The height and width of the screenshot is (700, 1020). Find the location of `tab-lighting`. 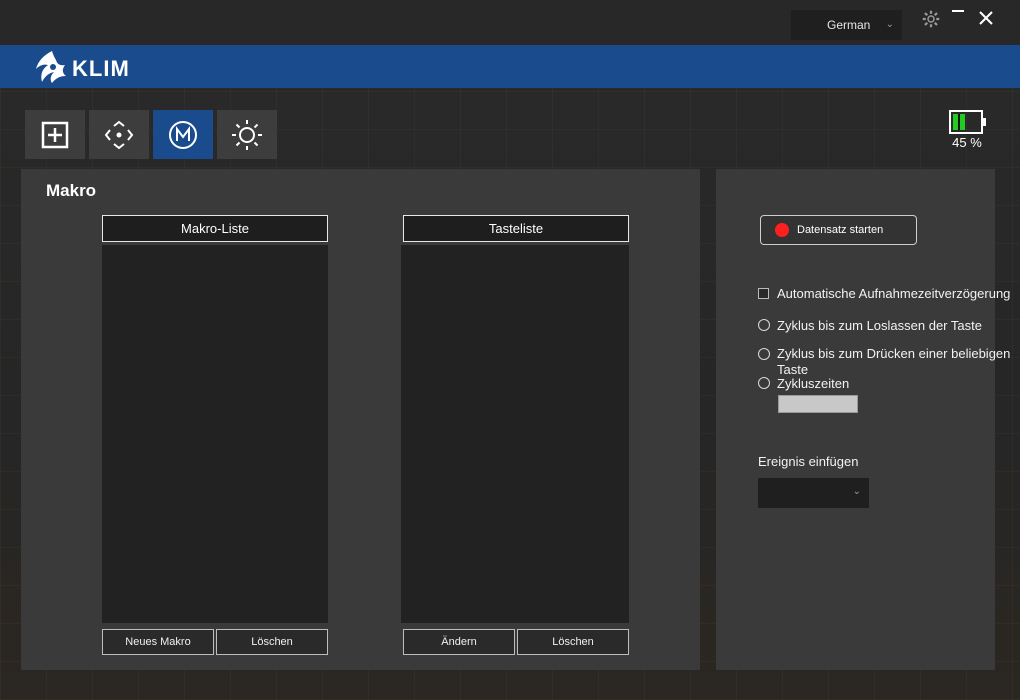

tab-lighting is located at coordinates (247, 134).